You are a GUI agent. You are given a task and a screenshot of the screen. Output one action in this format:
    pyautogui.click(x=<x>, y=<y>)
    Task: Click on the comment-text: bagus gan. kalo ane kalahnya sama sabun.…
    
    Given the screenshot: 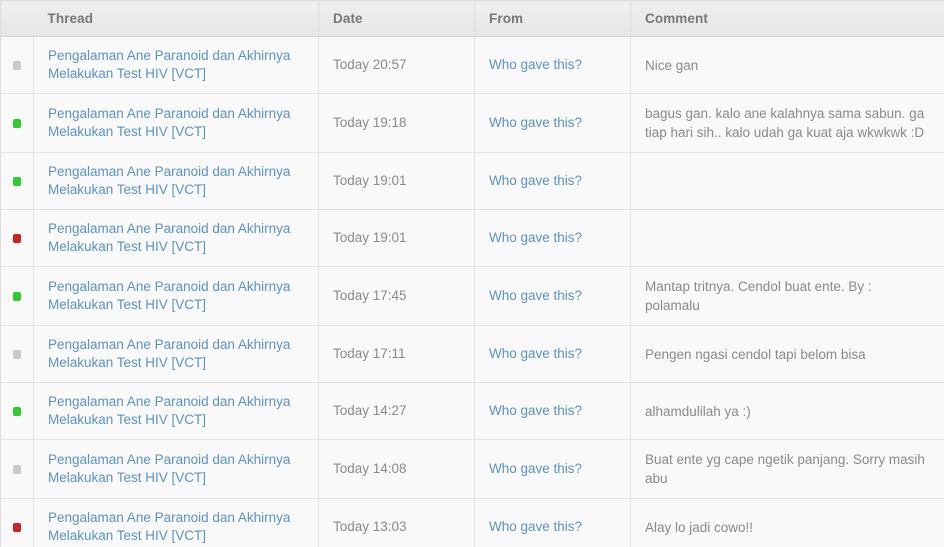 What is the action you would take?
    pyautogui.click(x=785, y=123)
    